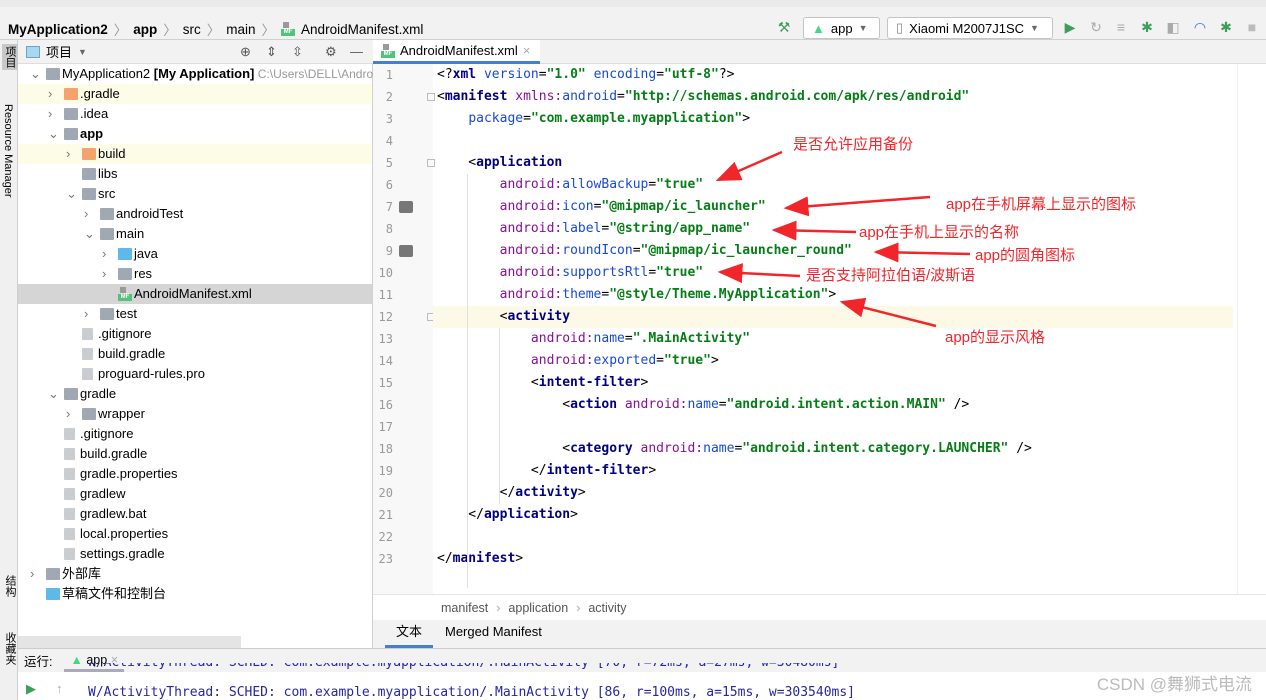 The image size is (1266, 700). What do you see at coordinates (192, 29) in the screenshot?
I see `crumb-src: src` at bounding box center [192, 29].